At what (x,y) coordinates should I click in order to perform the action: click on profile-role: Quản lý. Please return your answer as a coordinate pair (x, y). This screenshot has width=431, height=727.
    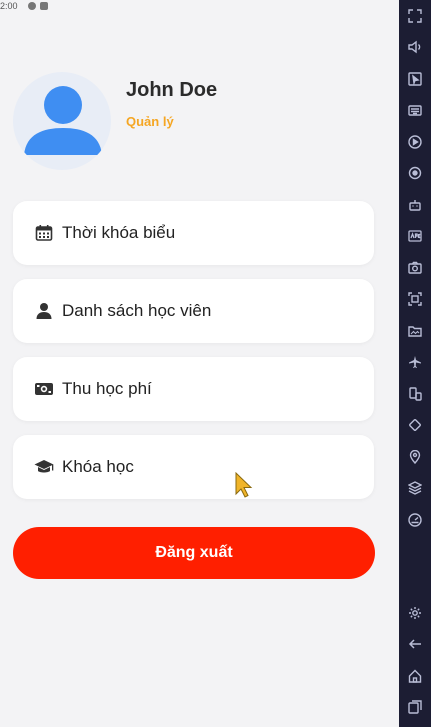
    Looking at the image, I should click on (150, 121).